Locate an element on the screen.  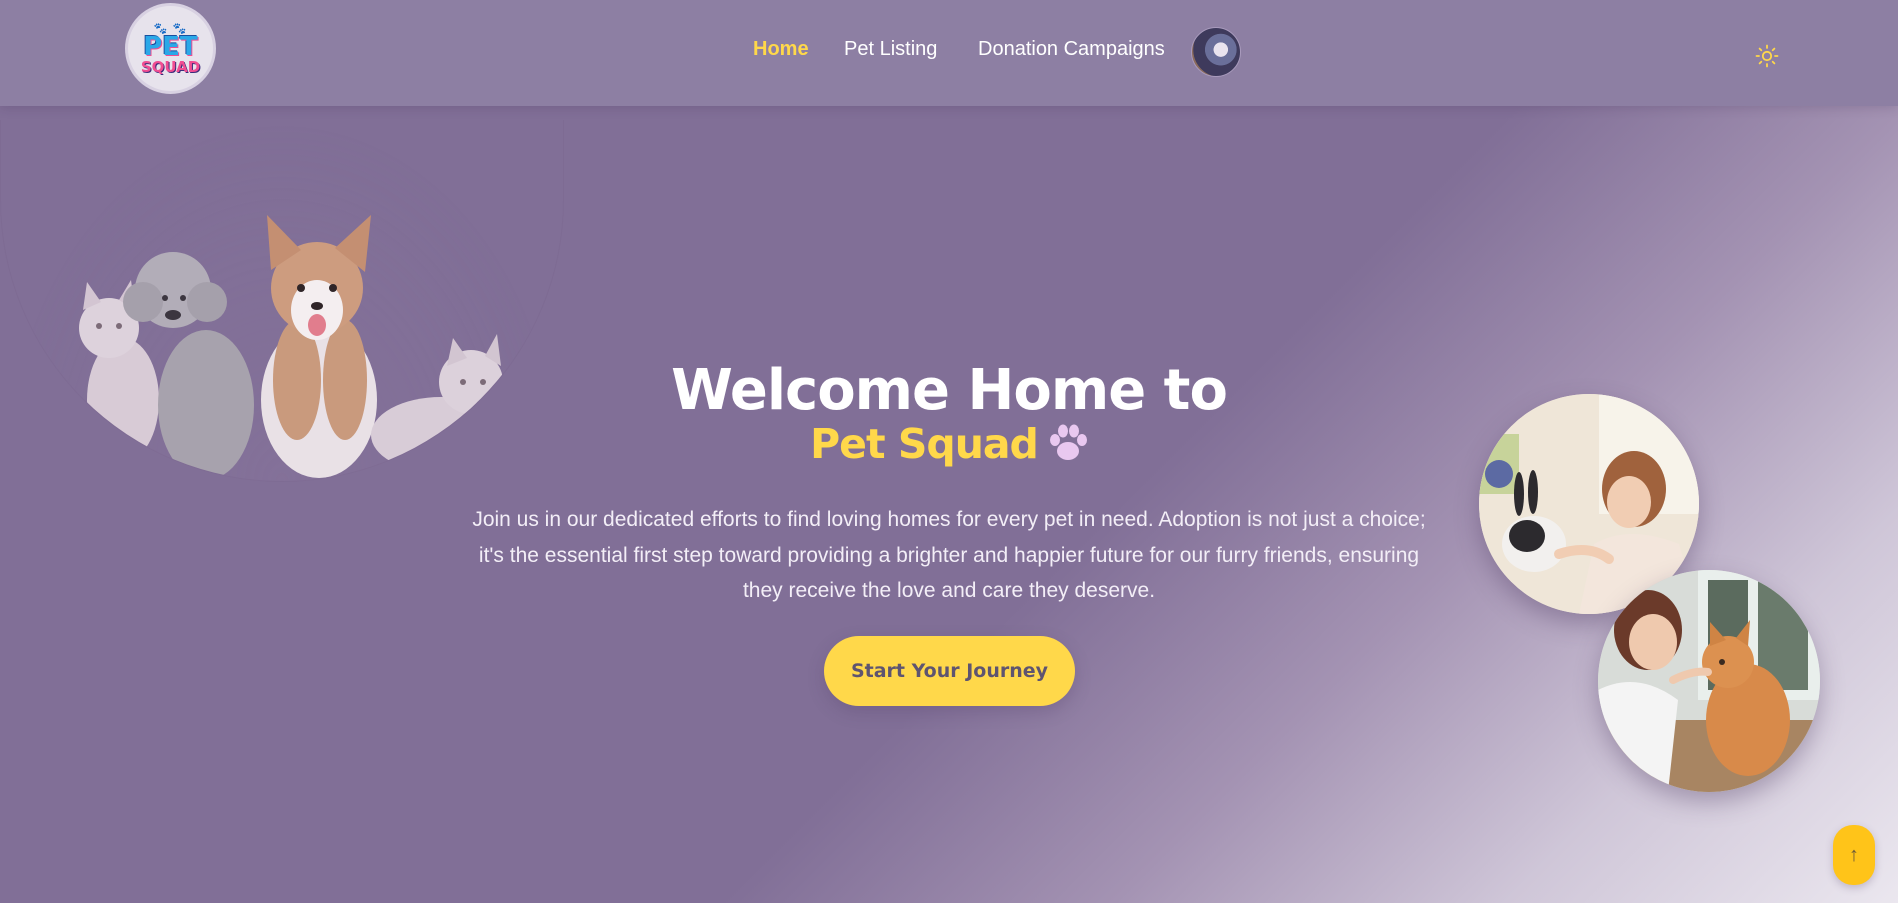
paw-icon is located at coordinates (1068, 448).